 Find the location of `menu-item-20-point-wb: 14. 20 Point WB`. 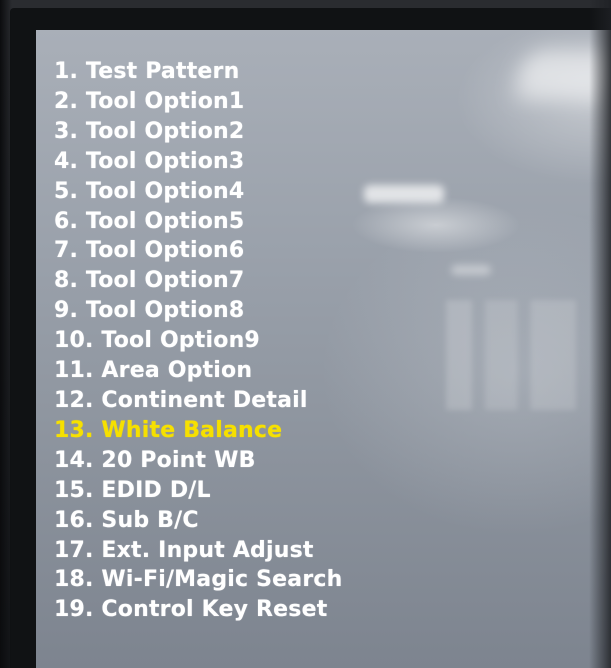

menu-item-20-point-wb: 14. 20 Point WB is located at coordinates (198, 461).